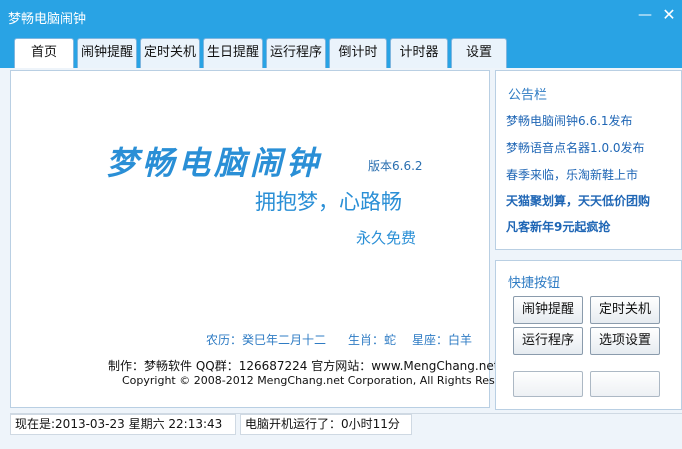 Image resolution: width=682 pixels, height=449 pixels. What do you see at coordinates (328, 202) in the screenshot?
I see `slogan: 拥抱梦，心路畅` at bounding box center [328, 202].